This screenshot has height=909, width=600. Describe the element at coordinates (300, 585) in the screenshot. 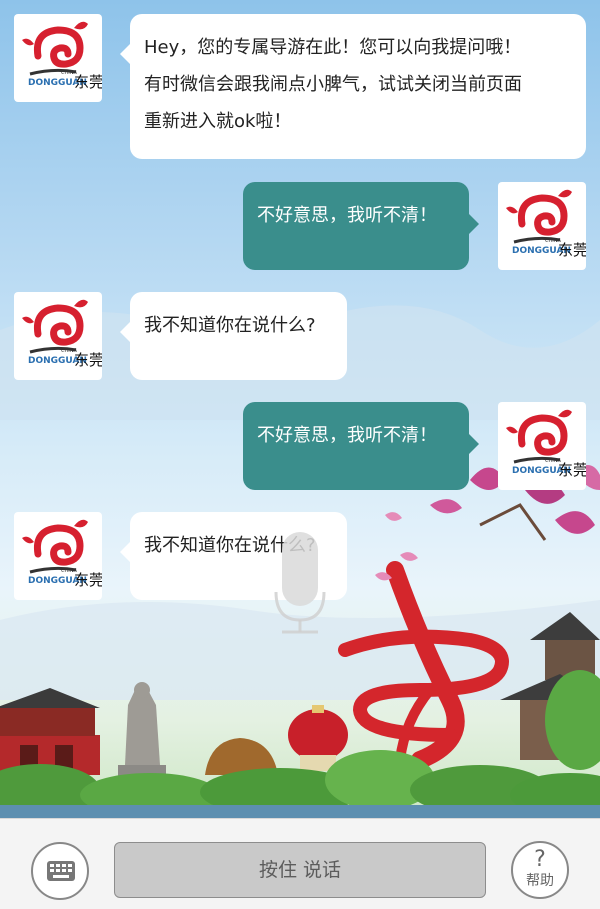

I see `recording-microphone-icon` at that location.